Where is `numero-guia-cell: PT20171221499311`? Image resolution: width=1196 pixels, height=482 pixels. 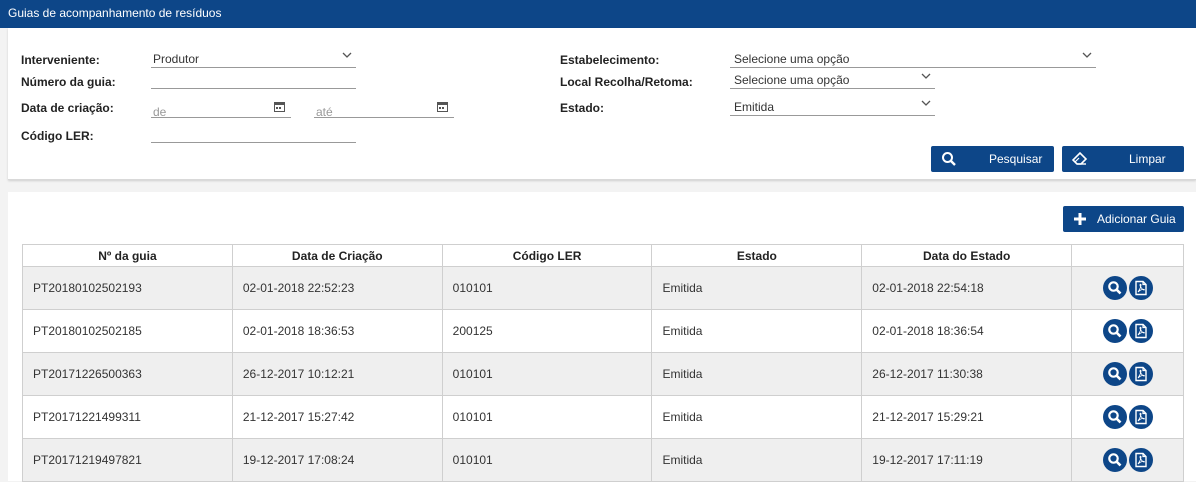 numero-guia-cell: PT20171221499311 is located at coordinates (127, 417).